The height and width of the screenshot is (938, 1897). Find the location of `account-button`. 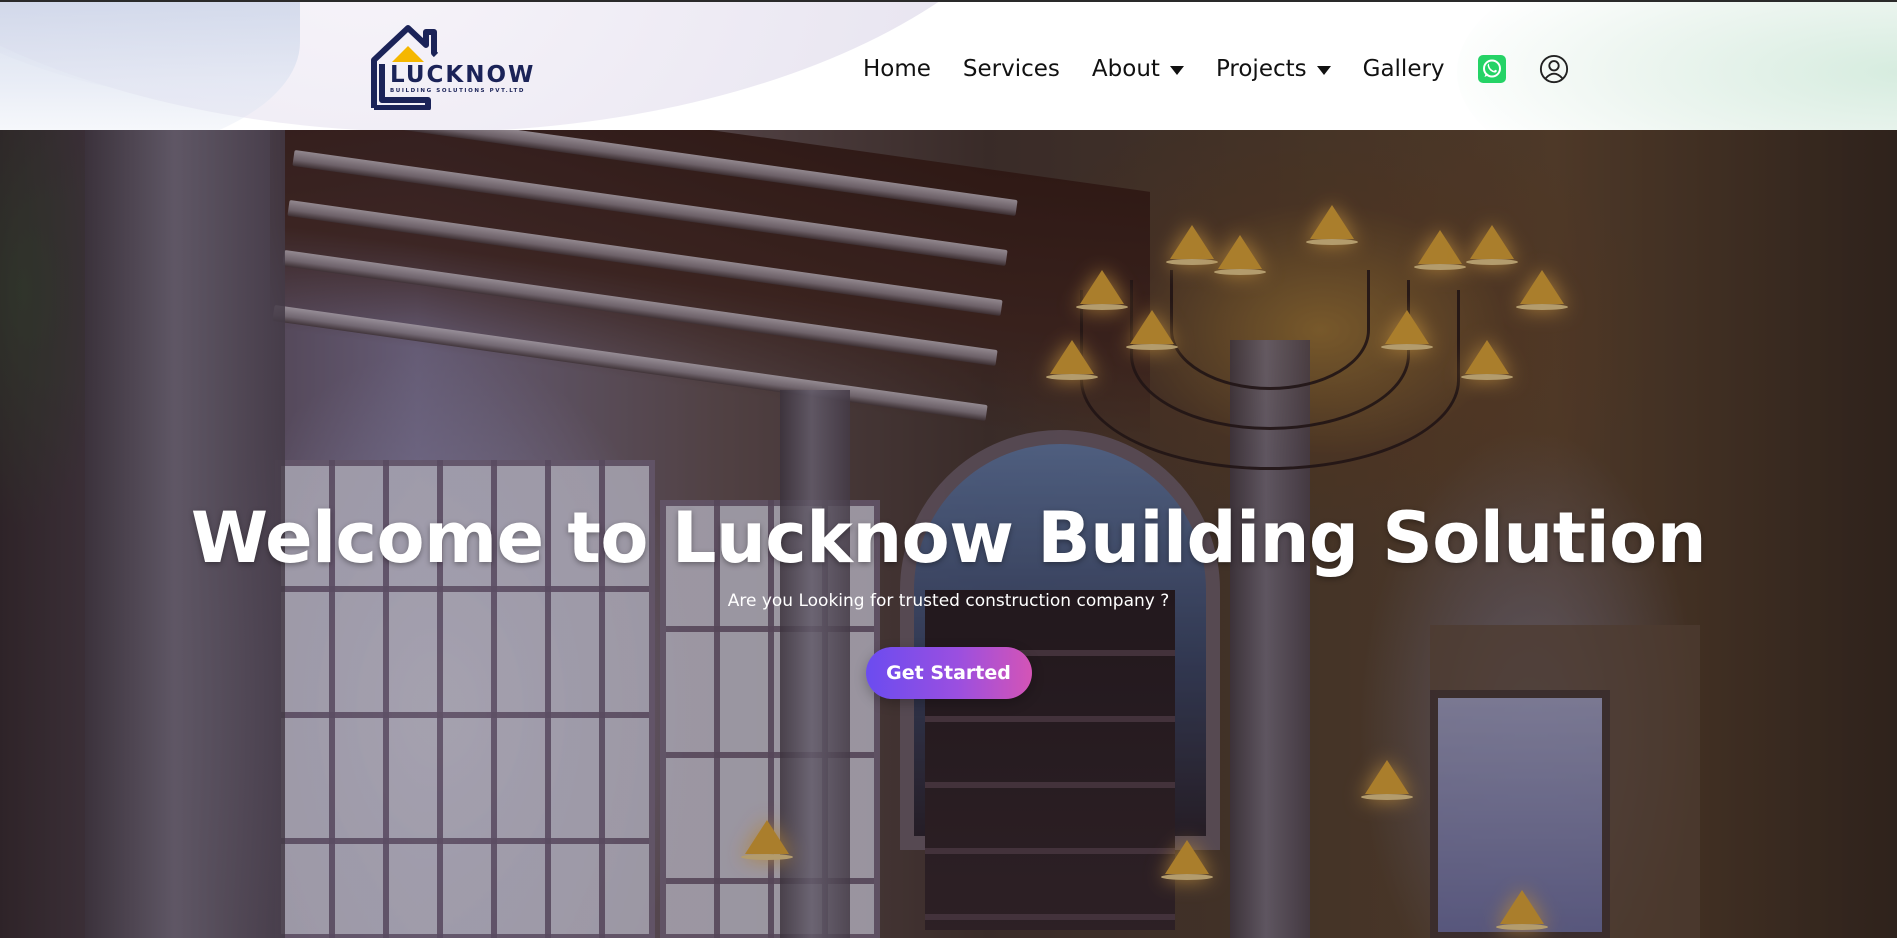

account-button is located at coordinates (1554, 69).